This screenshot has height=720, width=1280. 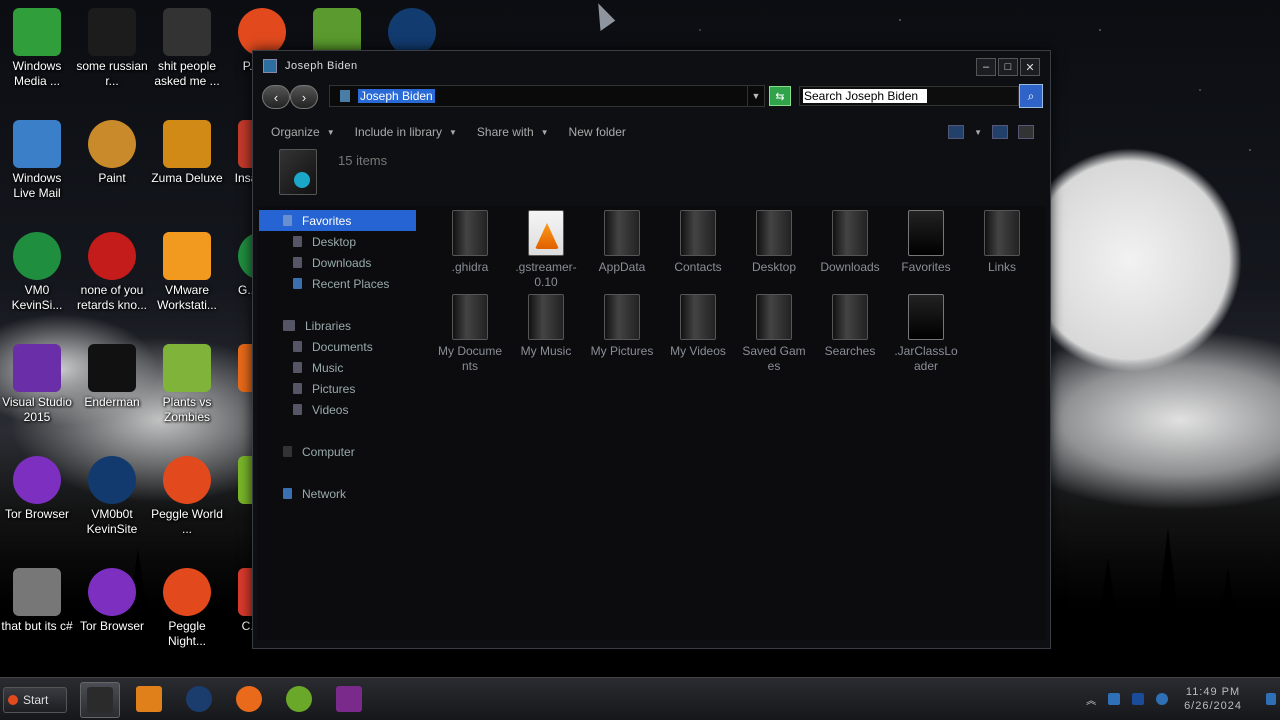 I want to click on view-options-icon, so click(x=956, y=132).